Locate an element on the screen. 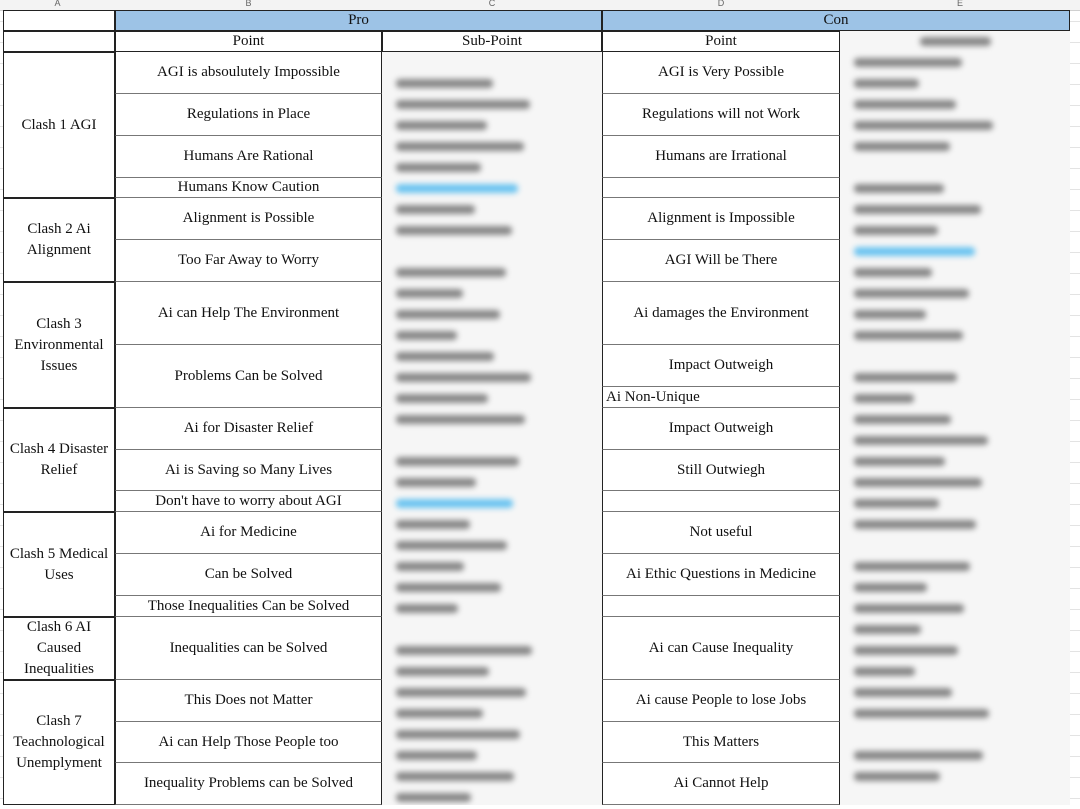 This screenshot has height=809, width=1080. pro-subpoint-header: Sub-Point is located at coordinates (492, 41).